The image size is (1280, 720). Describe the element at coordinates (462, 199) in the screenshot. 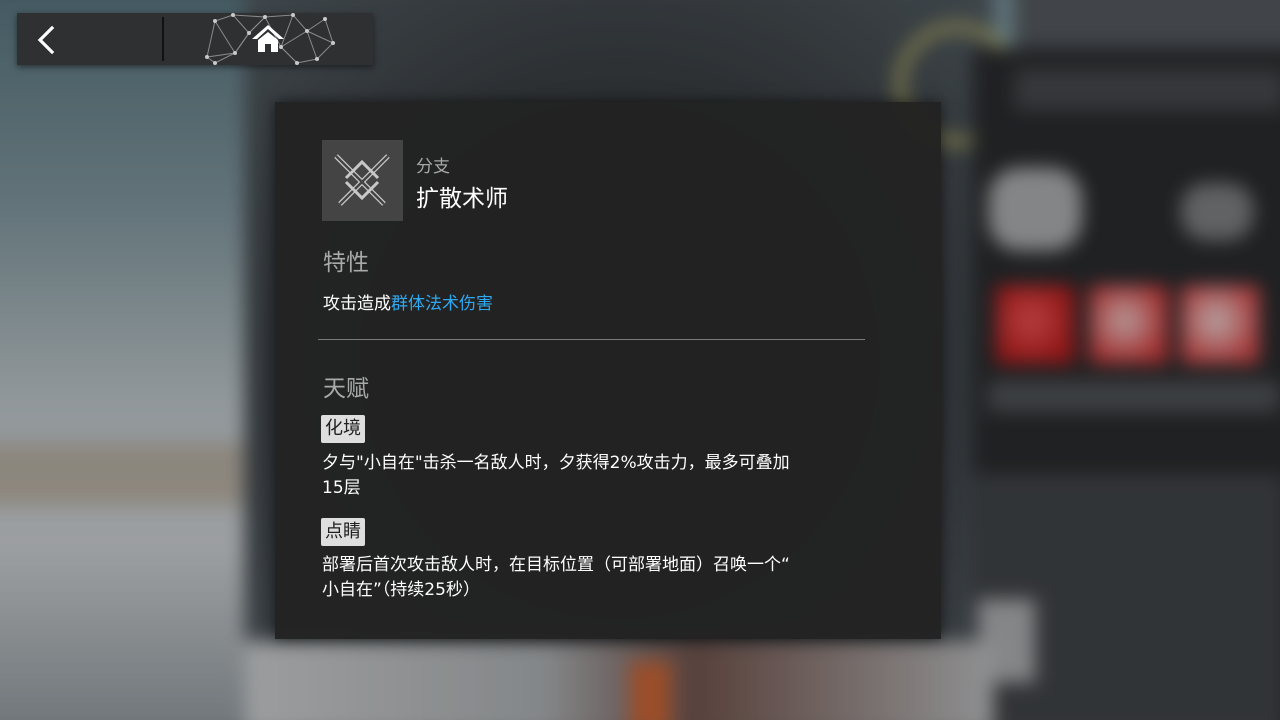

I see `branch-name: 扩散术师` at that location.